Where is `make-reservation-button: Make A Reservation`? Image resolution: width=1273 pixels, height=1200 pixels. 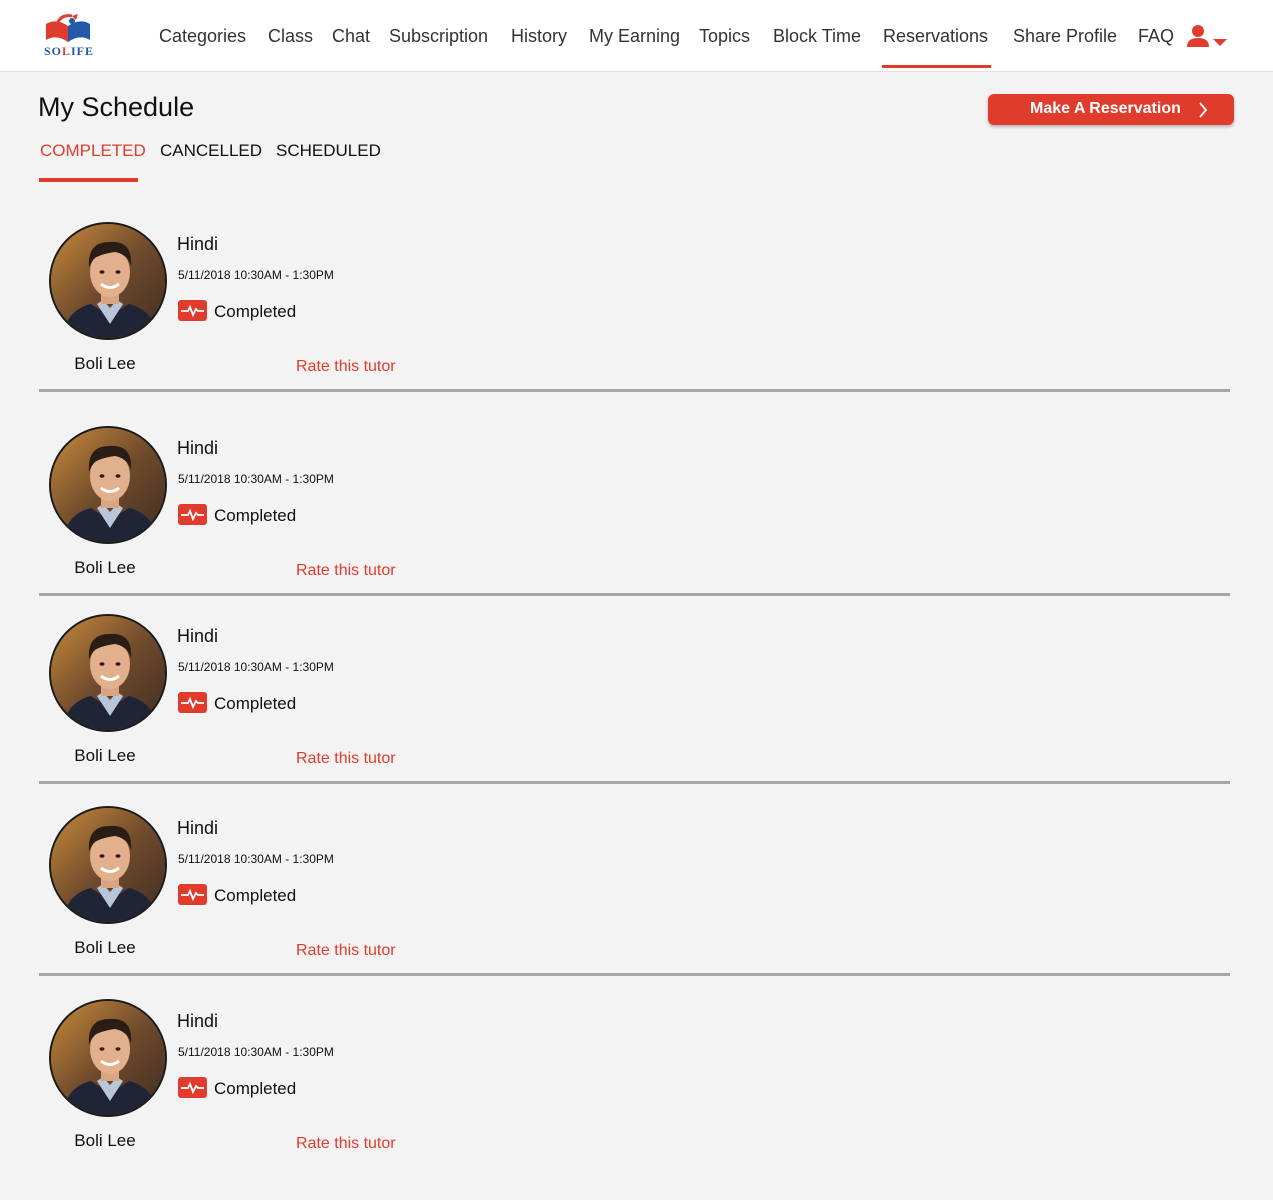 make-reservation-button: Make A Reservation is located at coordinates (1111, 109).